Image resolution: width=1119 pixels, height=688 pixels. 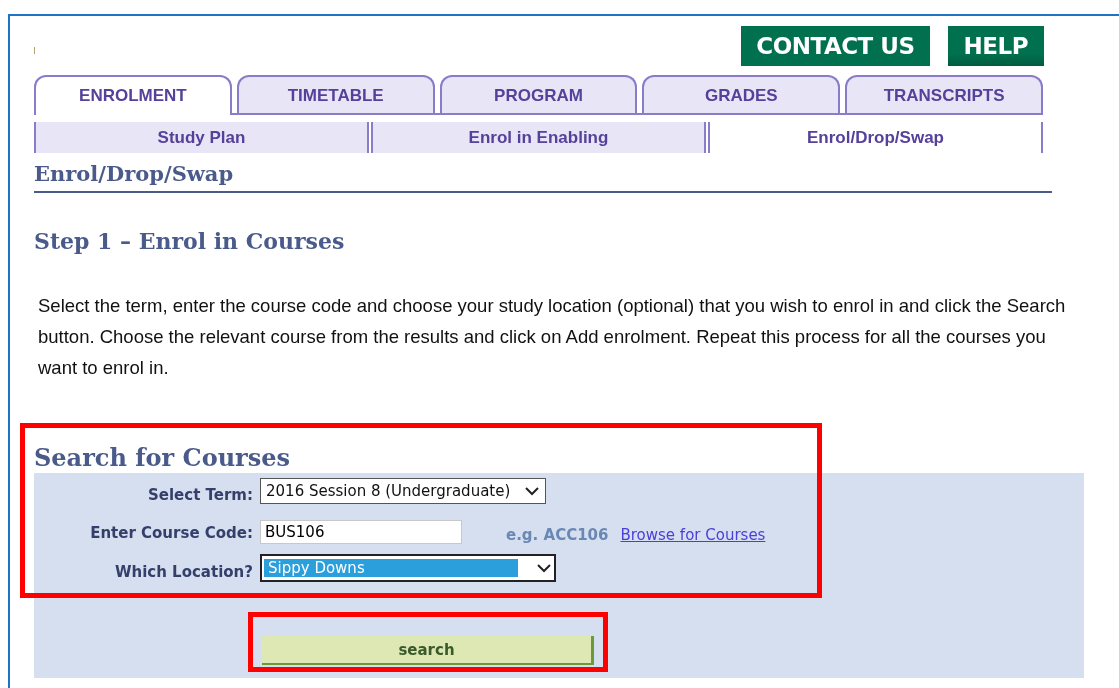 What do you see at coordinates (133, 95) in the screenshot?
I see `tab: ENROLMENT` at bounding box center [133, 95].